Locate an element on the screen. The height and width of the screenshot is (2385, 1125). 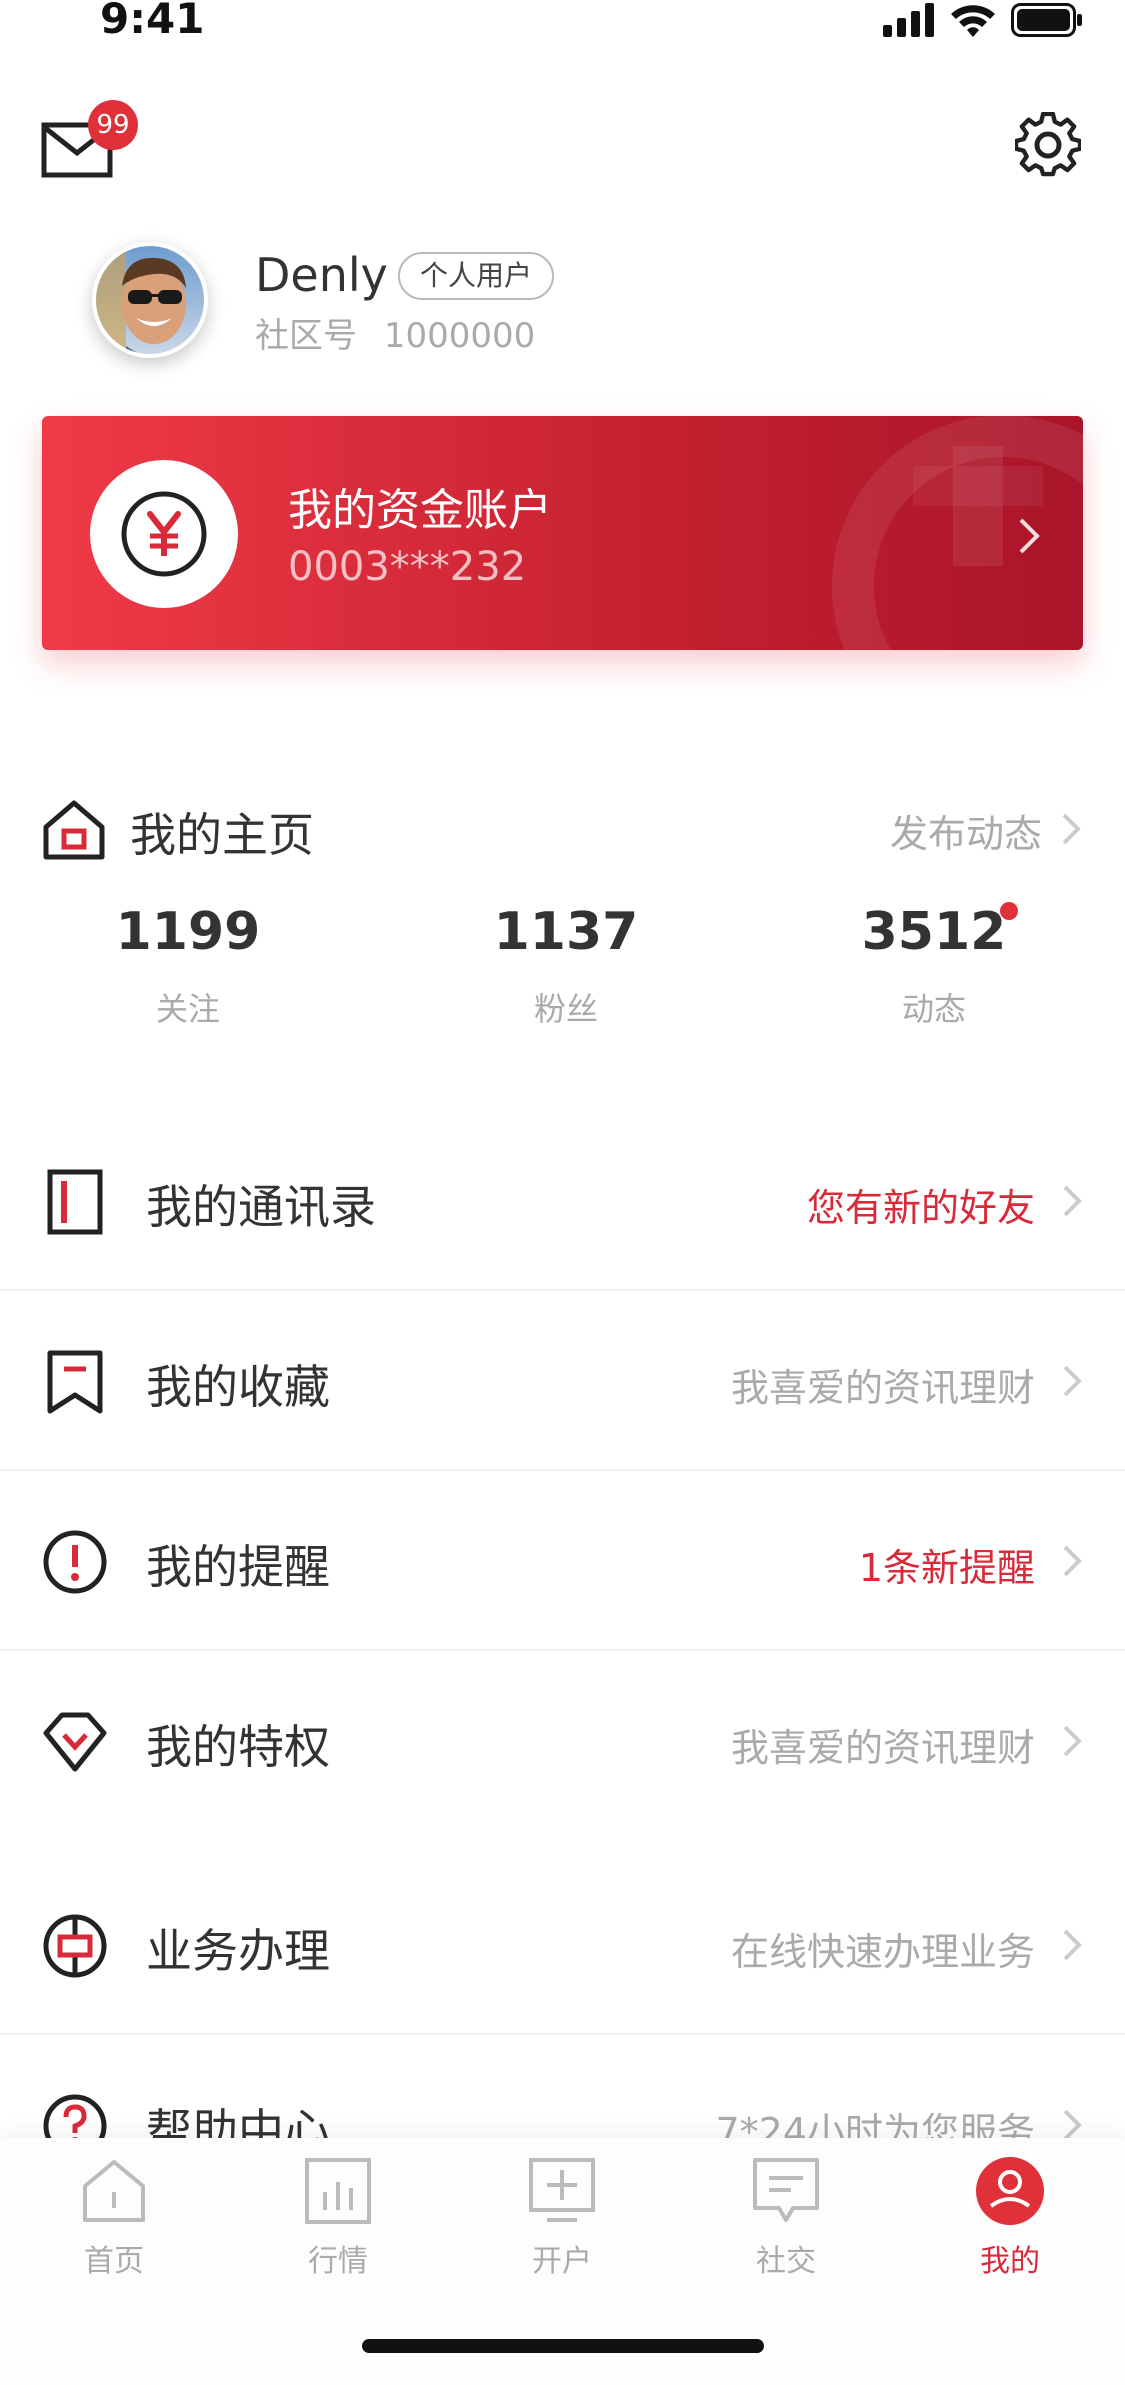
home-indicator is located at coordinates (563, 2346).